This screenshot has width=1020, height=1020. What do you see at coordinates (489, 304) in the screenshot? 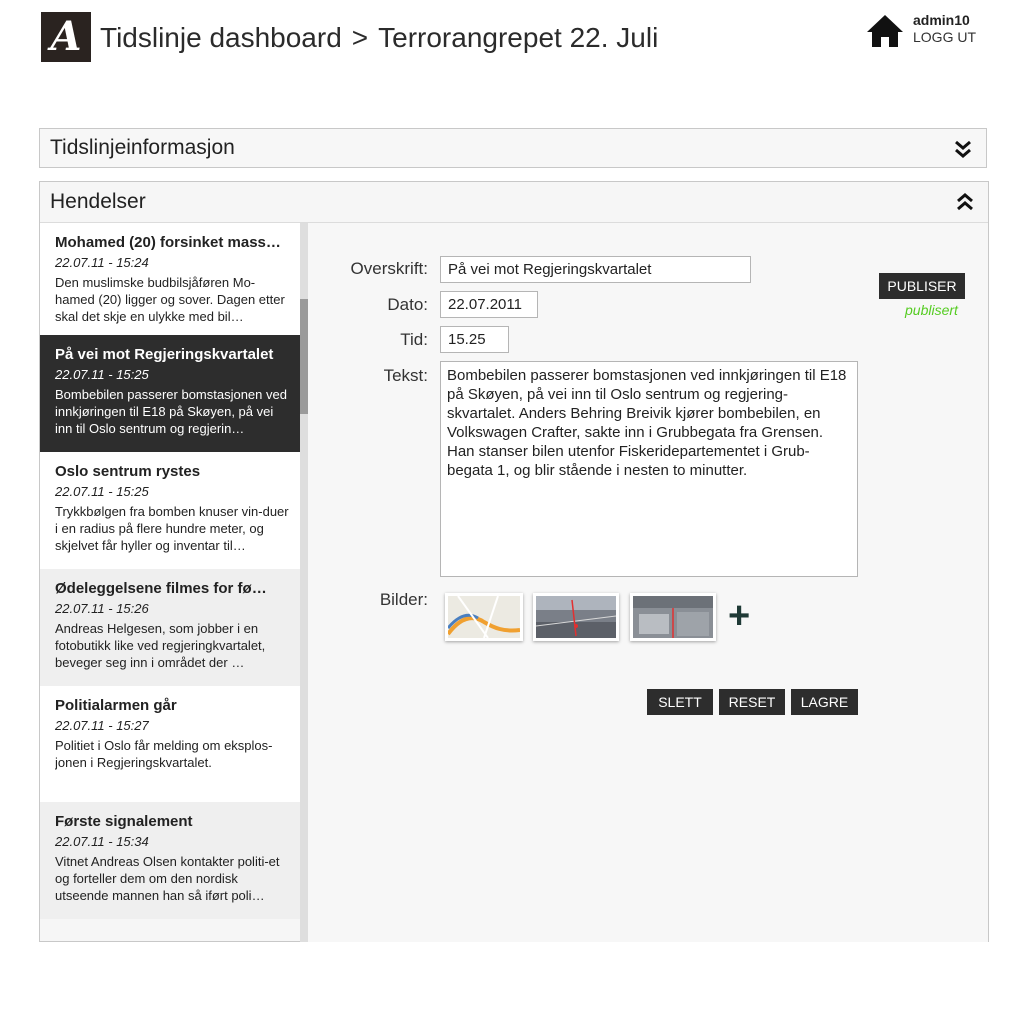
I see `date-input` at bounding box center [489, 304].